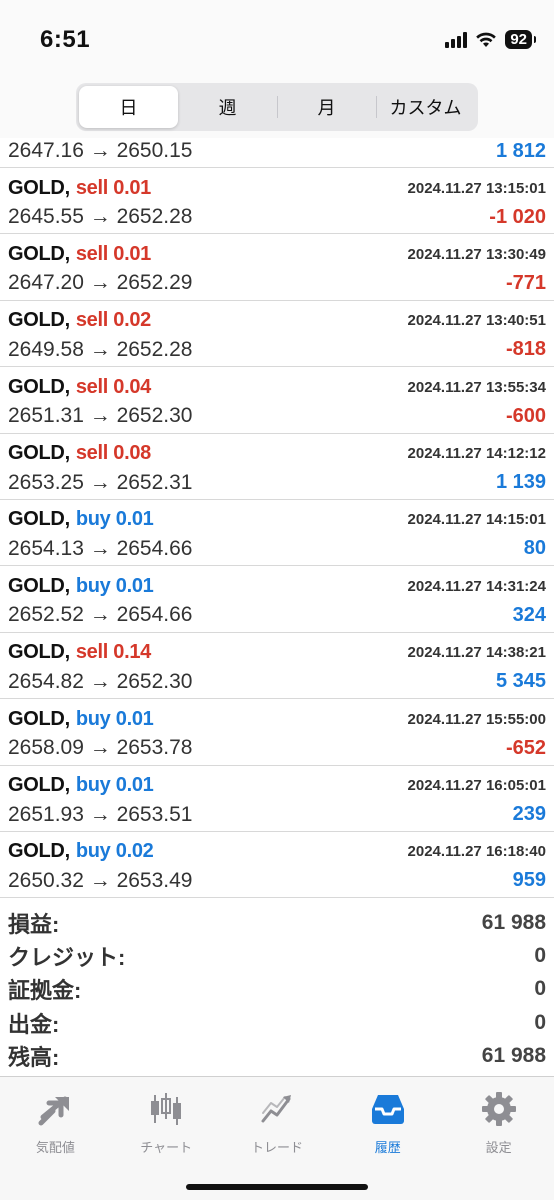 This screenshot has height=1200, width=554. What do you see at coordinates (113, 386) in the screenshot?
I see `trade-side: sell 0.04` at bounding box center [113, 386].